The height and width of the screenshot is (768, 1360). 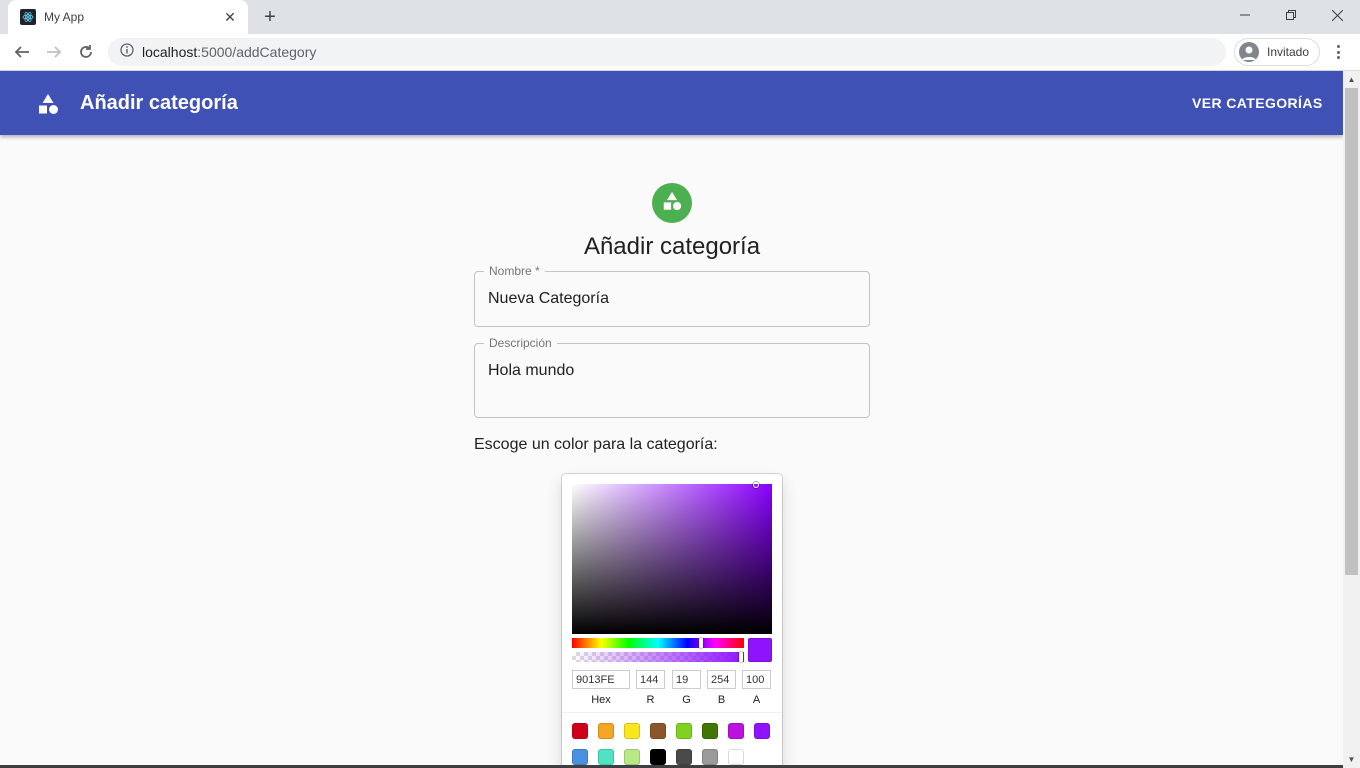 What do you see at coordinates (1249, 52) in the screenshot?
I see `profile-avatar-icon` at bounding box center [1249, 52].